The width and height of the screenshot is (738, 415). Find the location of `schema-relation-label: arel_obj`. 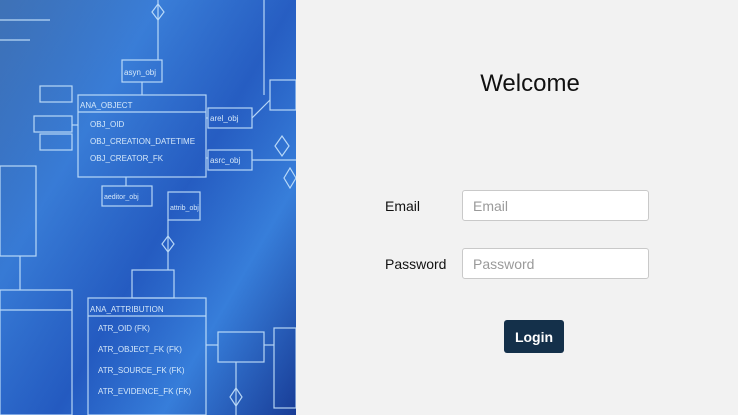

schema-relation-label: arel_obj is located at coordinates (224, 118).